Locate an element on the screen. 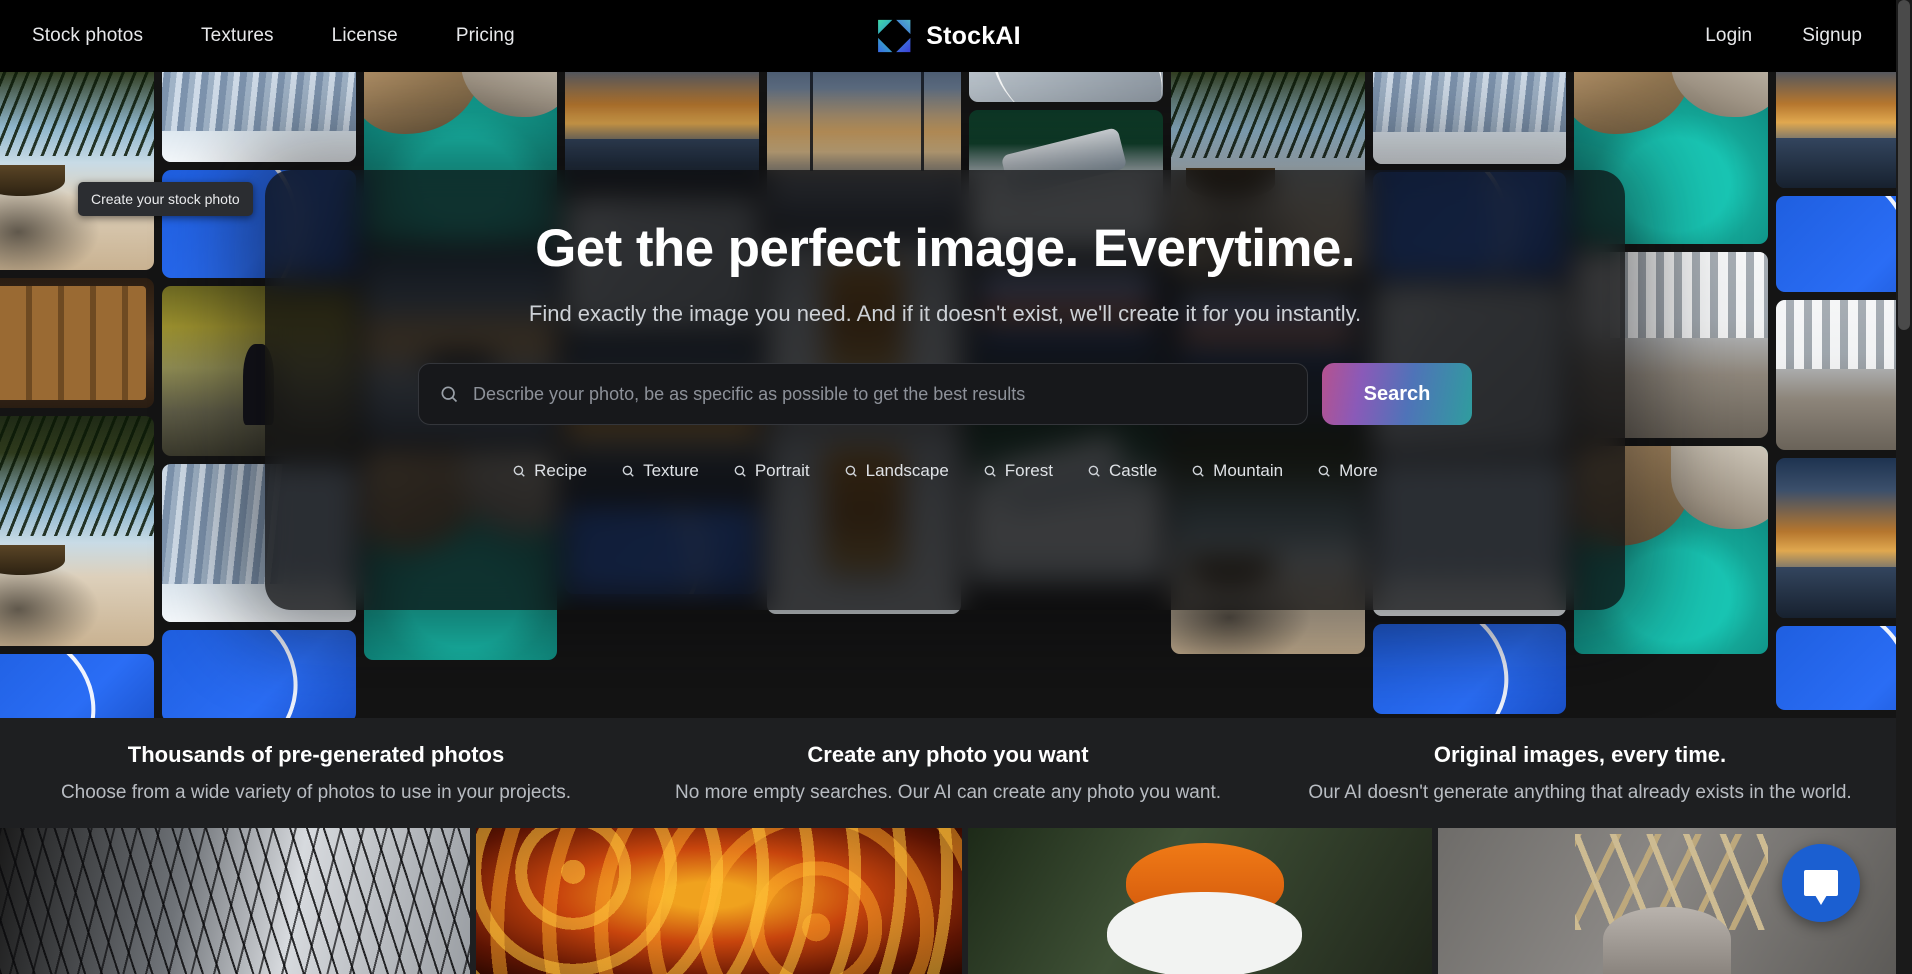 Image resolution: width=1912 pixels, height=974 pixels. create-stock-photo-tooltip: Create your stock photo is located at coordinates (165, 199).